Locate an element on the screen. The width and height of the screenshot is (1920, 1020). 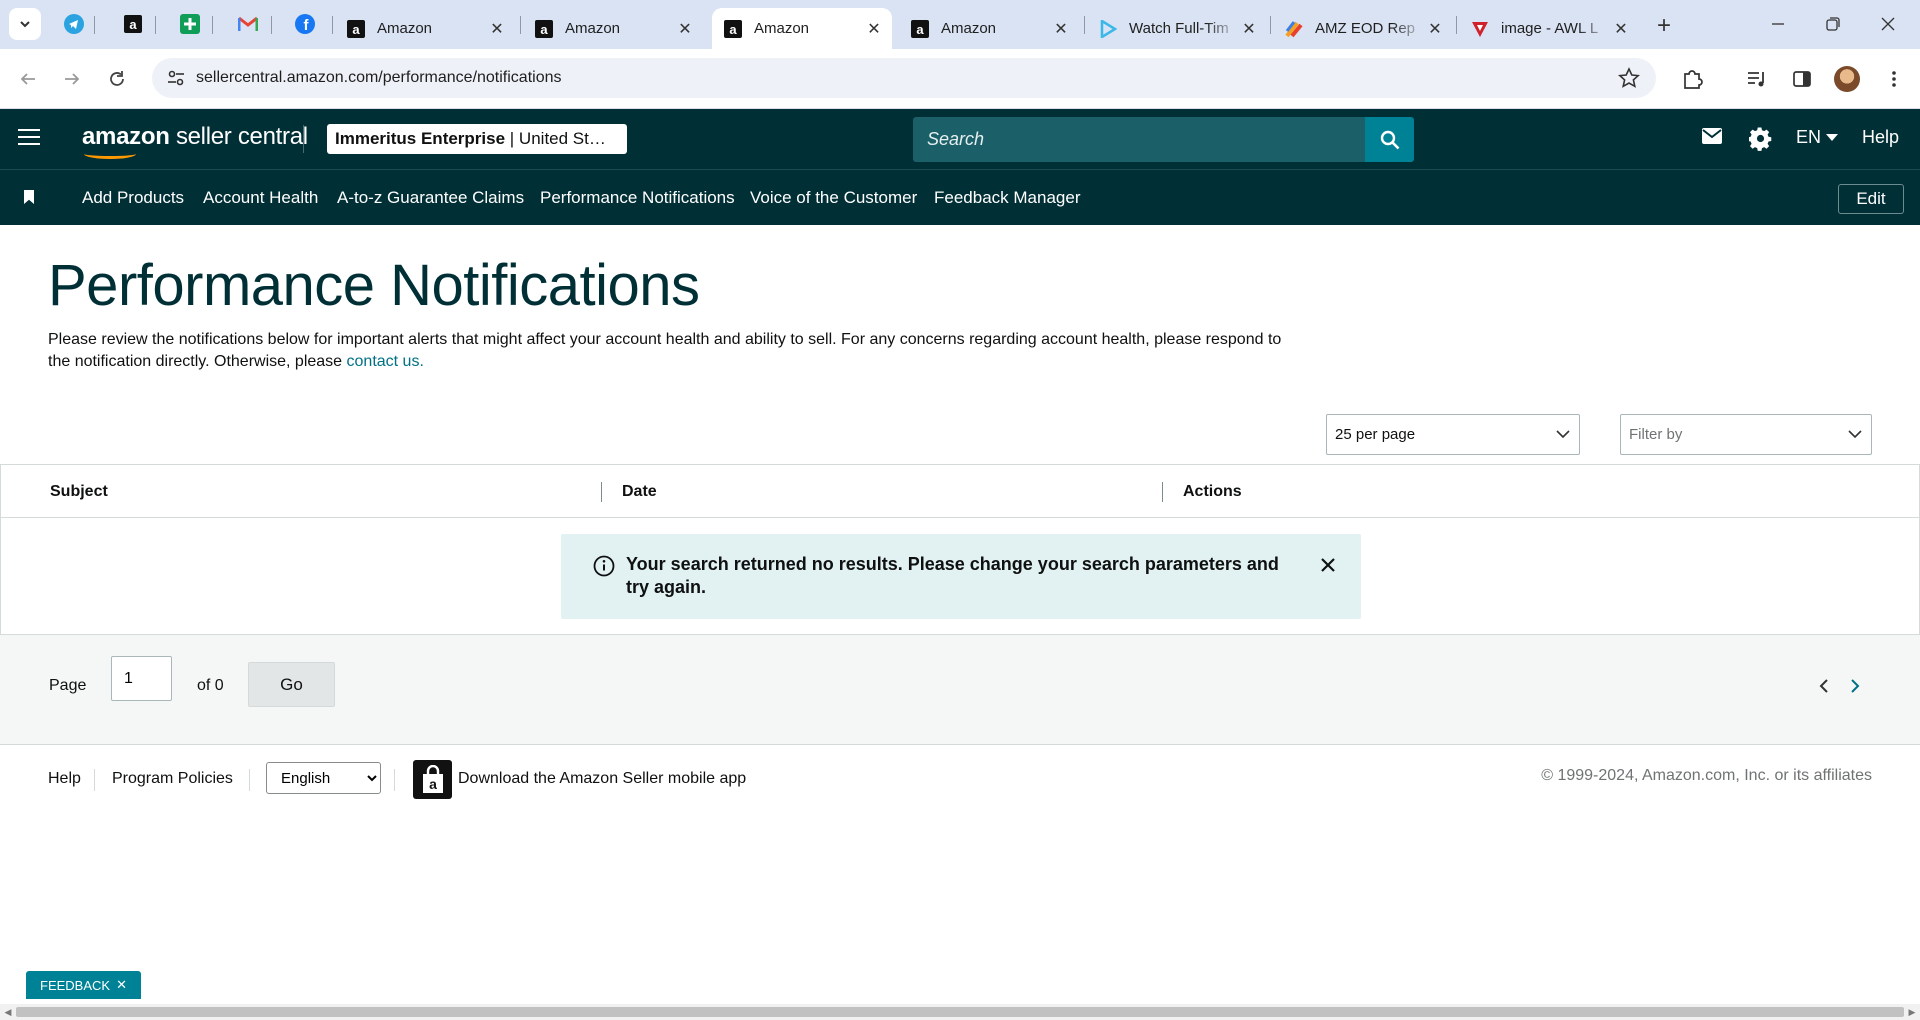
profile-avatar is located at coordinates (1847, 79).